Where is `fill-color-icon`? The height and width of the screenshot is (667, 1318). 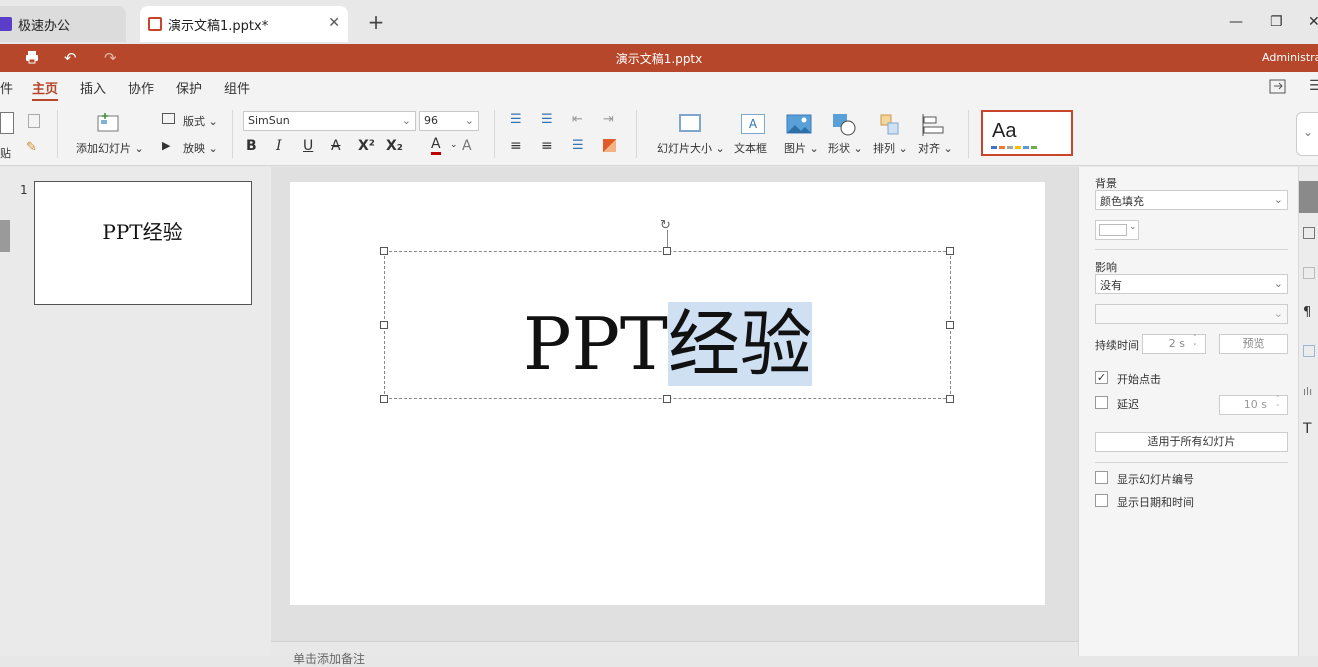
fill-color-icon is located at coordinates (609, 145).